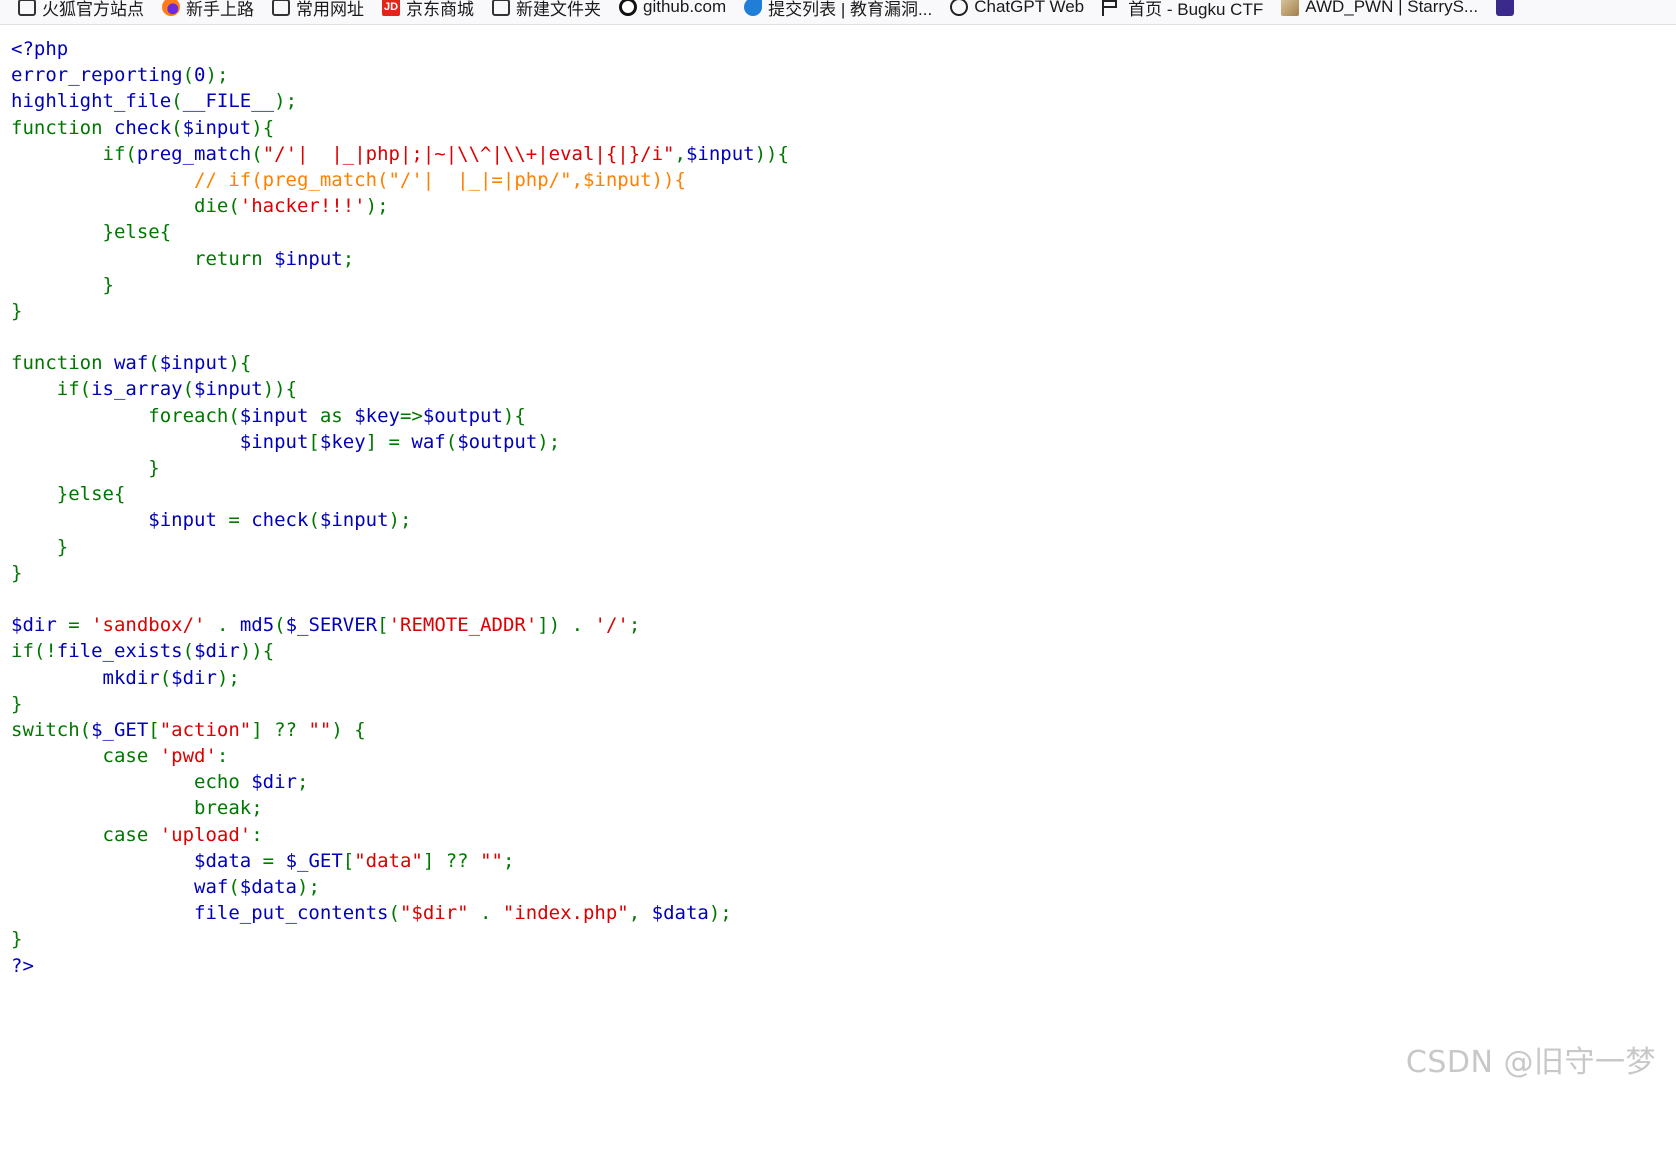  What do you see at coordinates (125, 206) in the screenshot?
I see `code-token: die(` at bounding box center [125, 206].